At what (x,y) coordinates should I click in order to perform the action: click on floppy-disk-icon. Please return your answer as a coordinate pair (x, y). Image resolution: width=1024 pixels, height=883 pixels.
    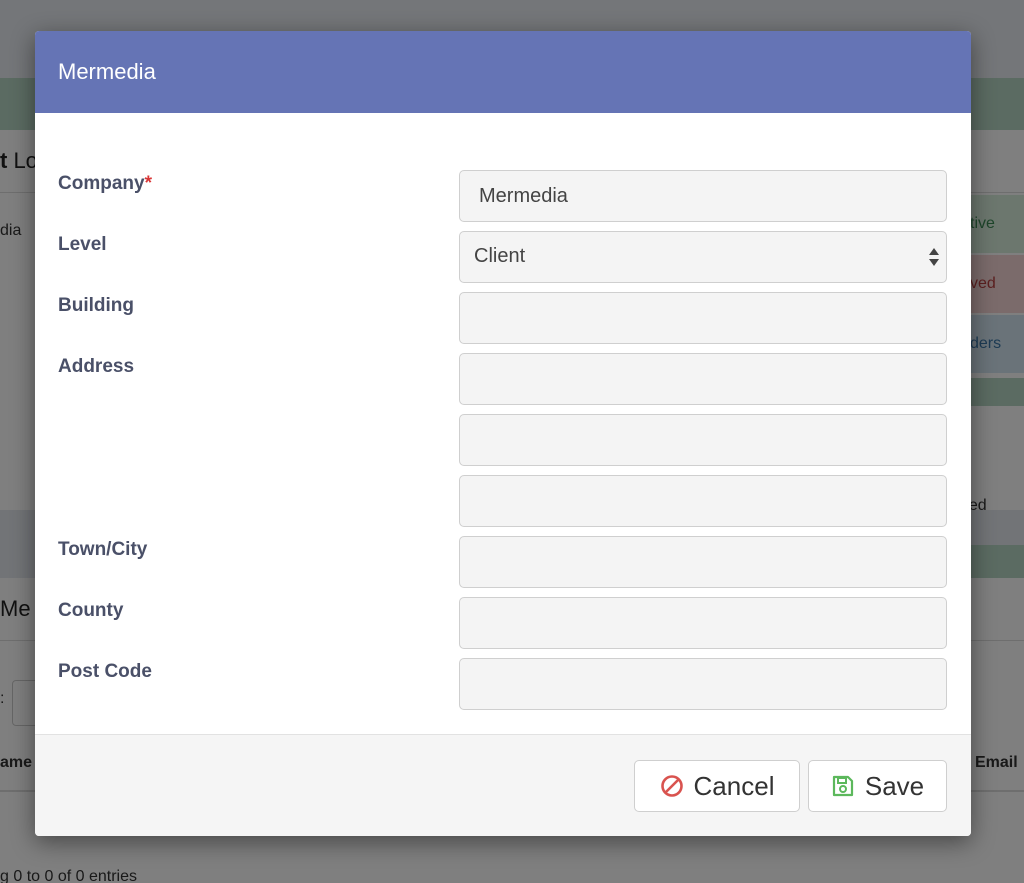
    Looking at the image, I should click on (842, 786).